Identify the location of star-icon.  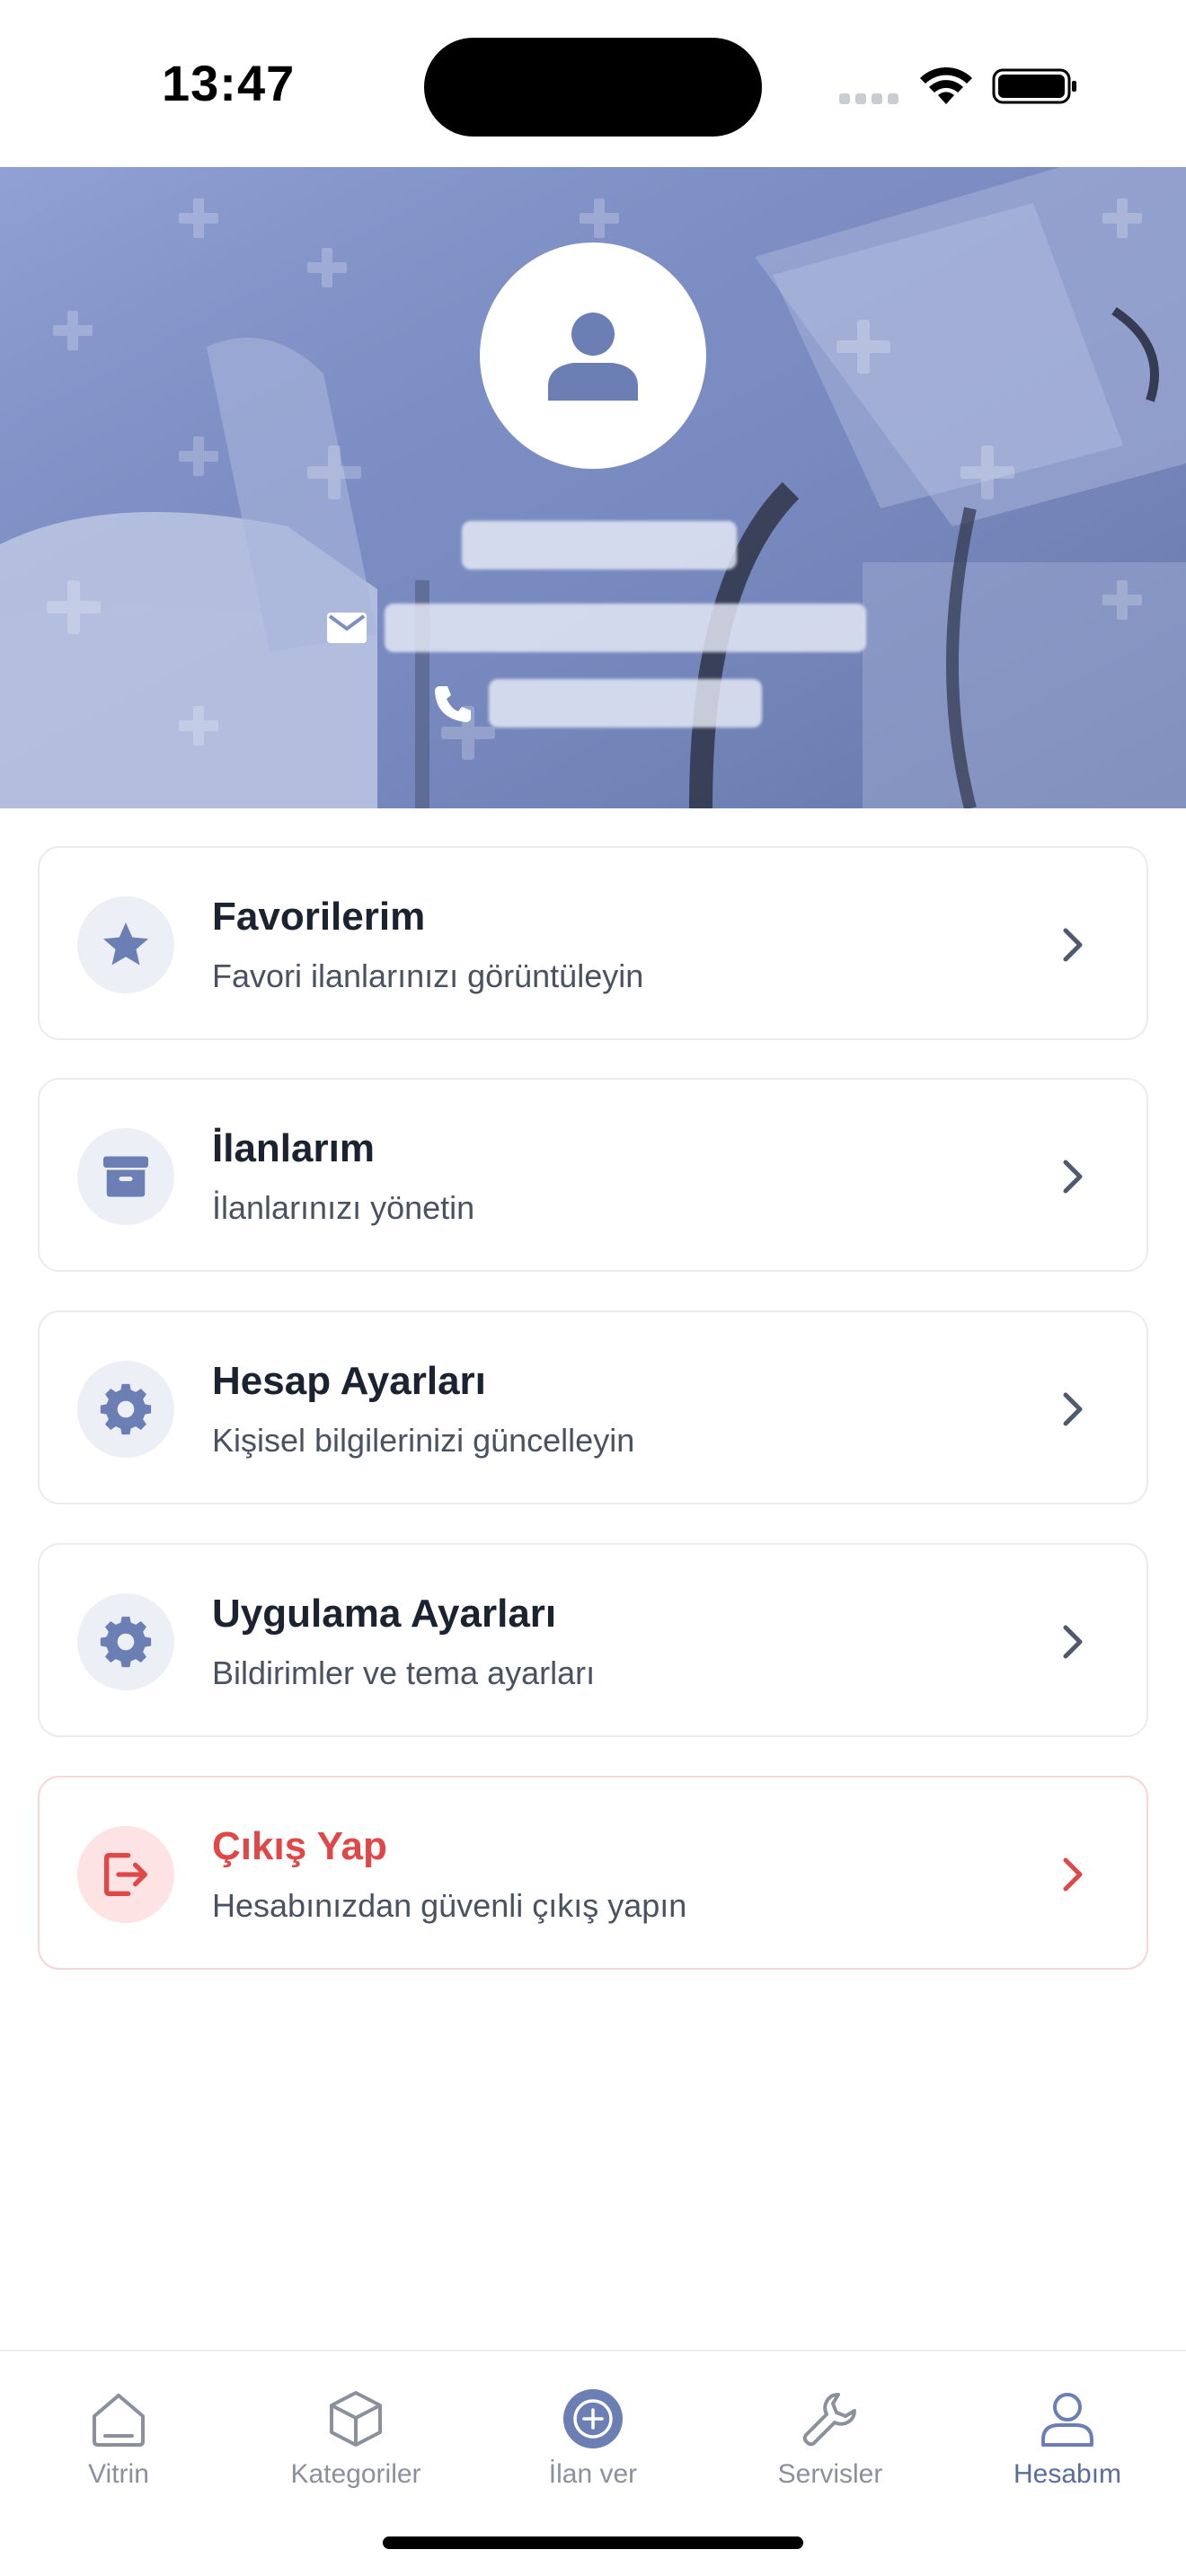
(125, 944).